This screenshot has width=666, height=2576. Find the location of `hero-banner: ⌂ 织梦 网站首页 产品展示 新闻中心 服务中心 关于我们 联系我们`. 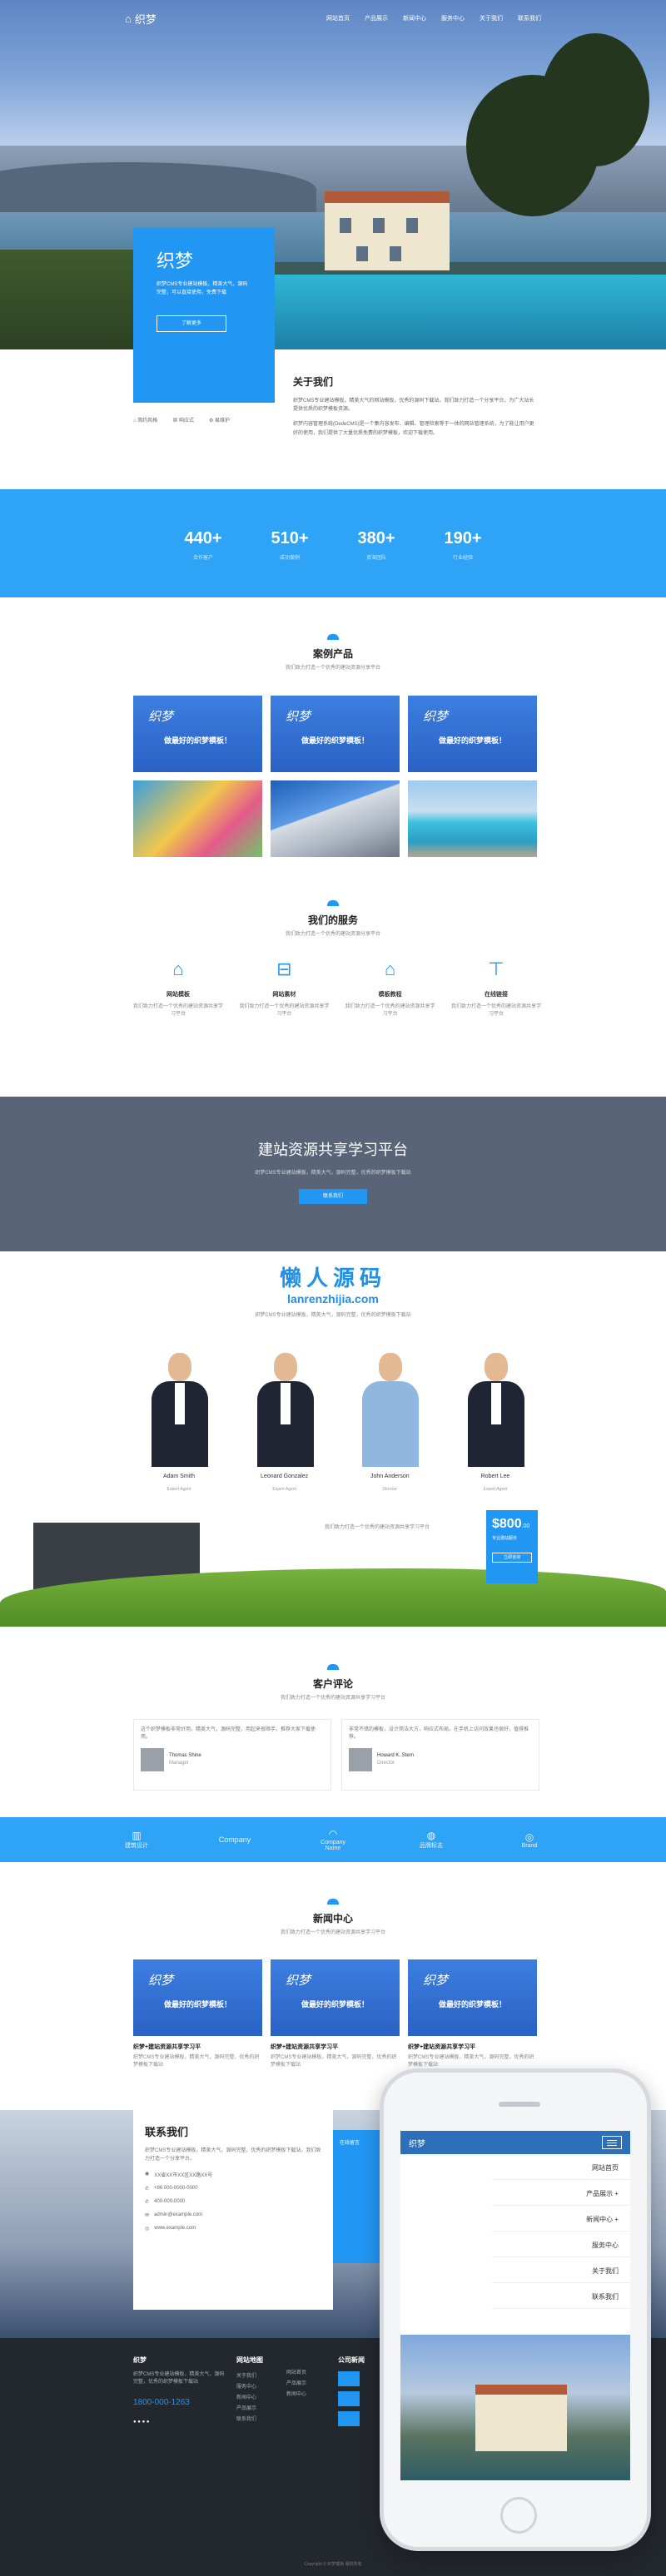

hero-banner: ⌂ 织梦 网站首页 产品展示 新闻中心 服务中心 关于我们 联系我们 is located at coordinates (333, 175).